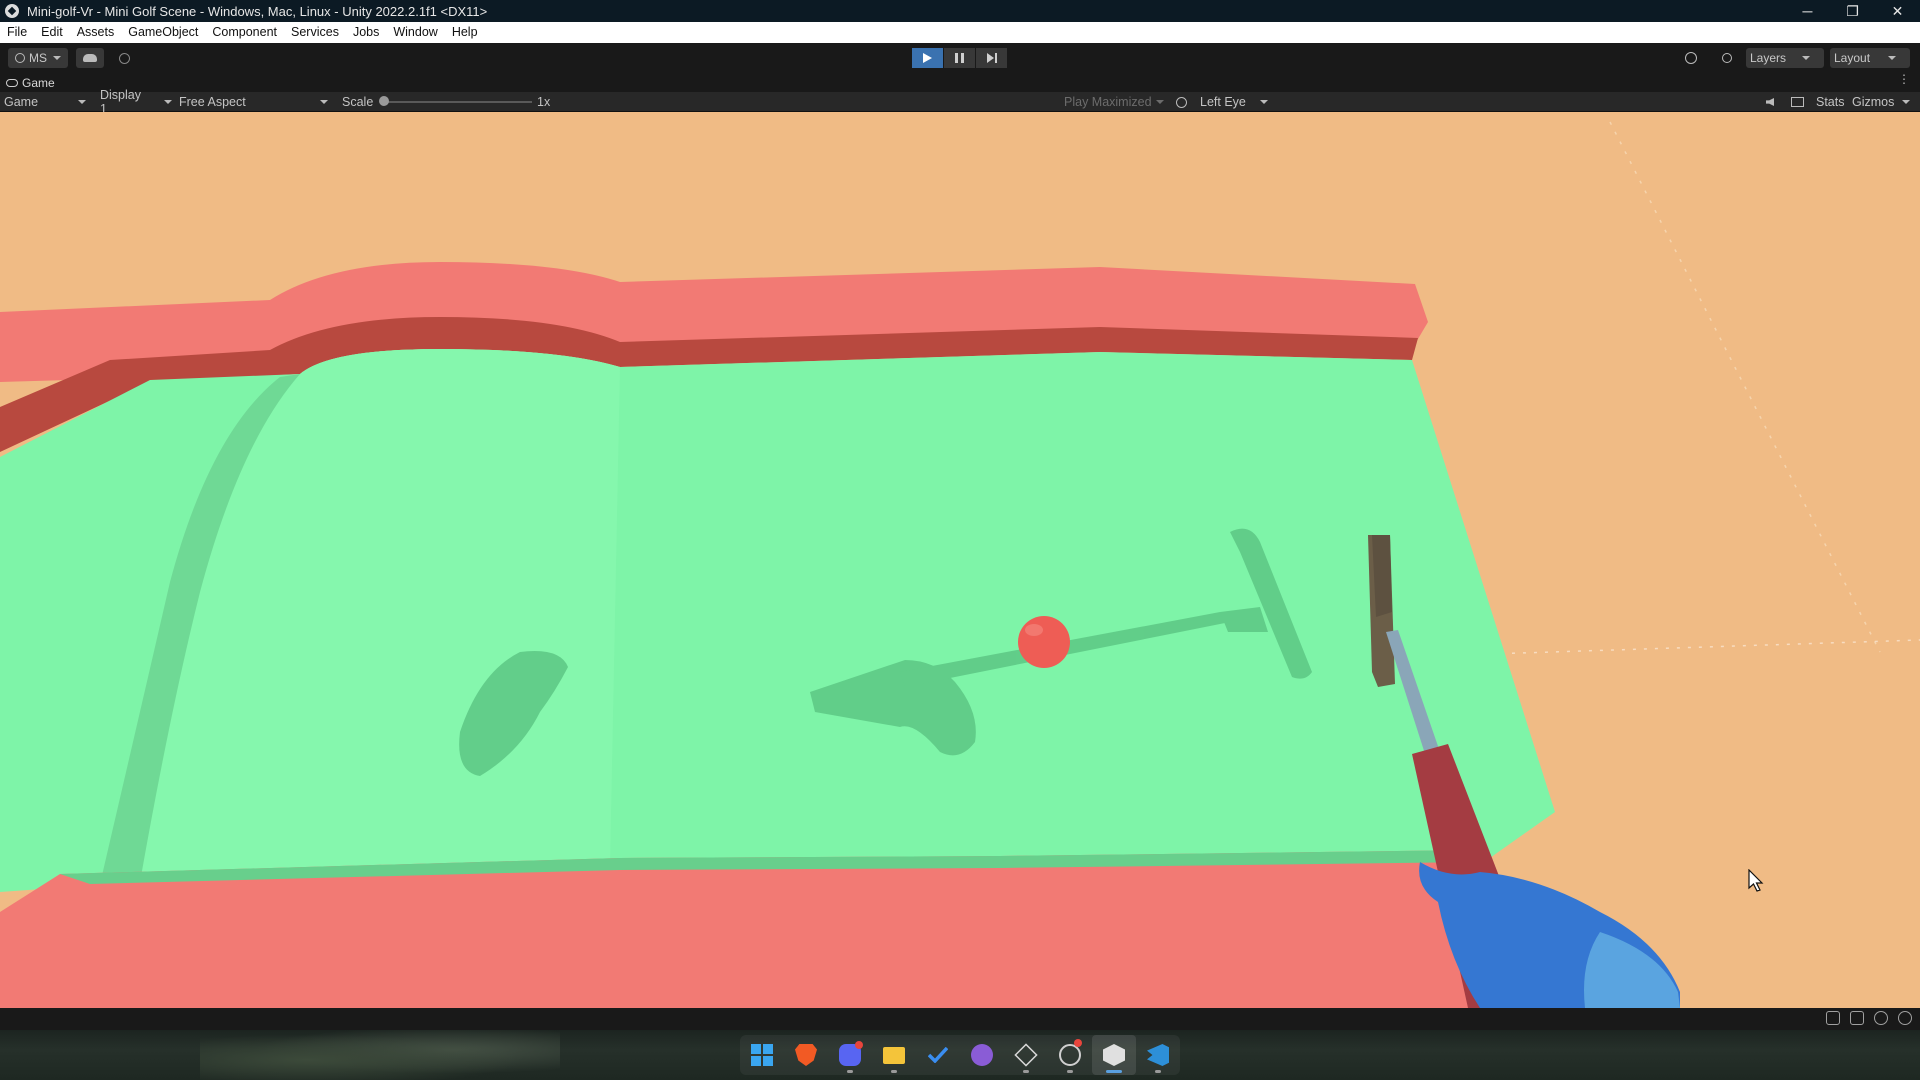 This screenshot has height=1080, width=1920. Describe the element at coordinates (380, 1055) in the screenshot. I see `wallpaper-foliage` at that location.